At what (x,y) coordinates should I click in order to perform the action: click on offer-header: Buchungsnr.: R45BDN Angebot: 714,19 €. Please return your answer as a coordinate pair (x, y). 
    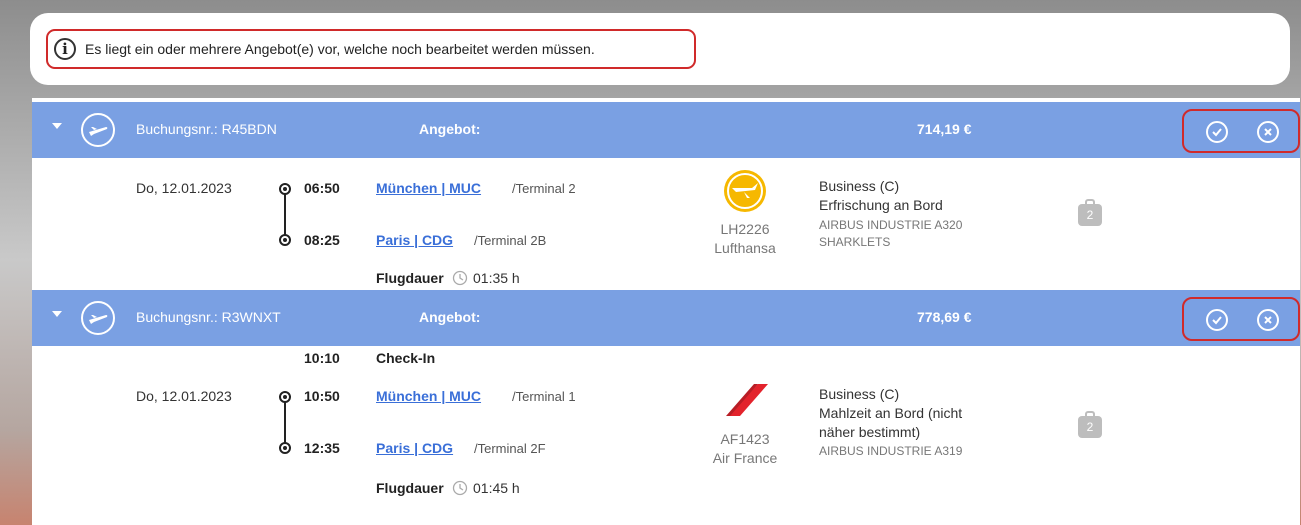
    Looking at the image, I should click on (666, 130).